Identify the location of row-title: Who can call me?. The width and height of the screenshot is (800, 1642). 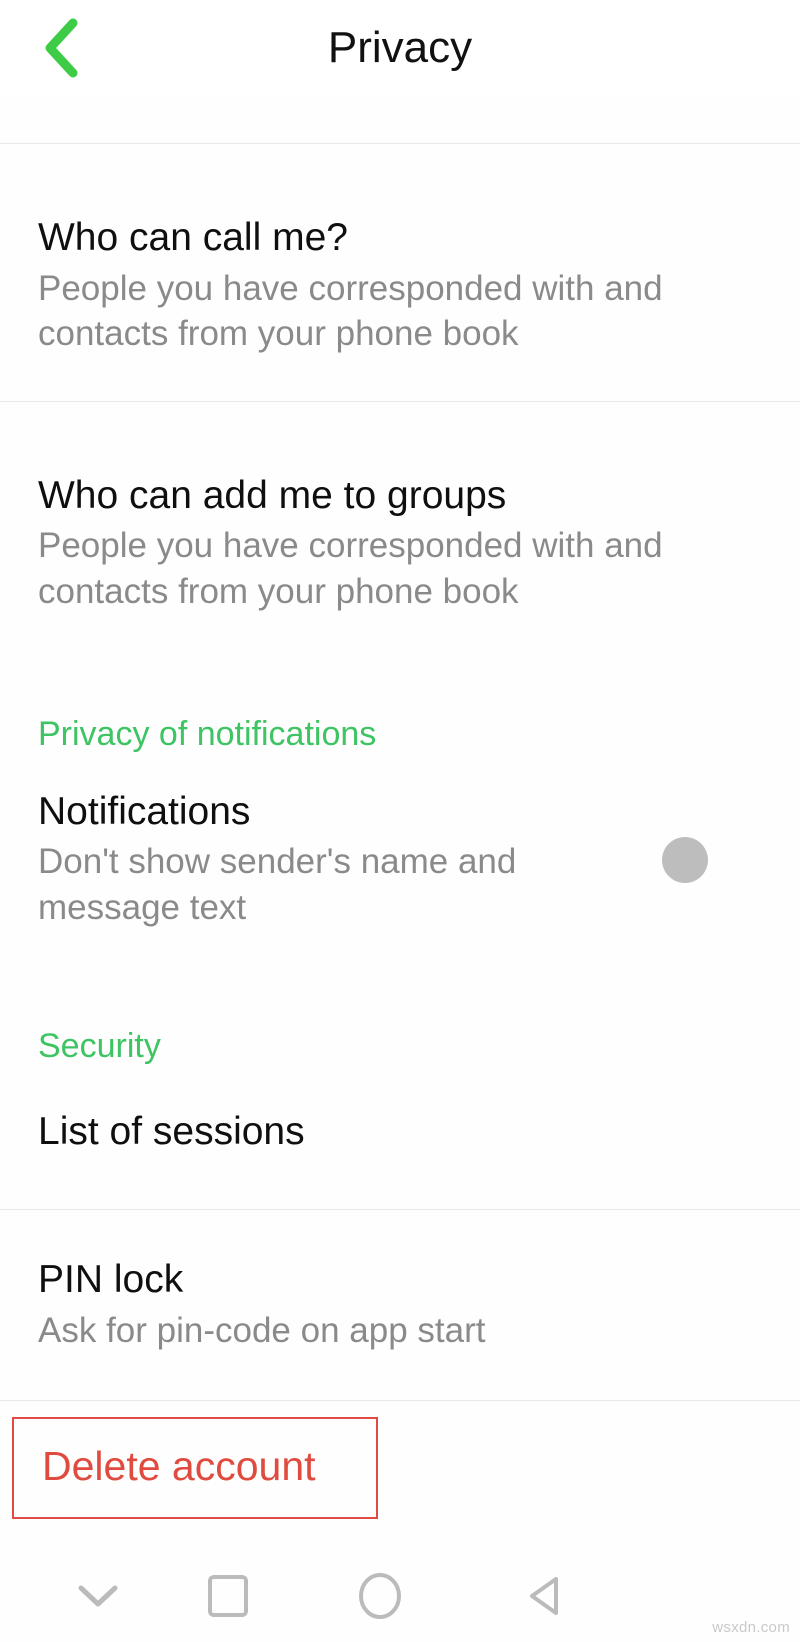
(193, 237).